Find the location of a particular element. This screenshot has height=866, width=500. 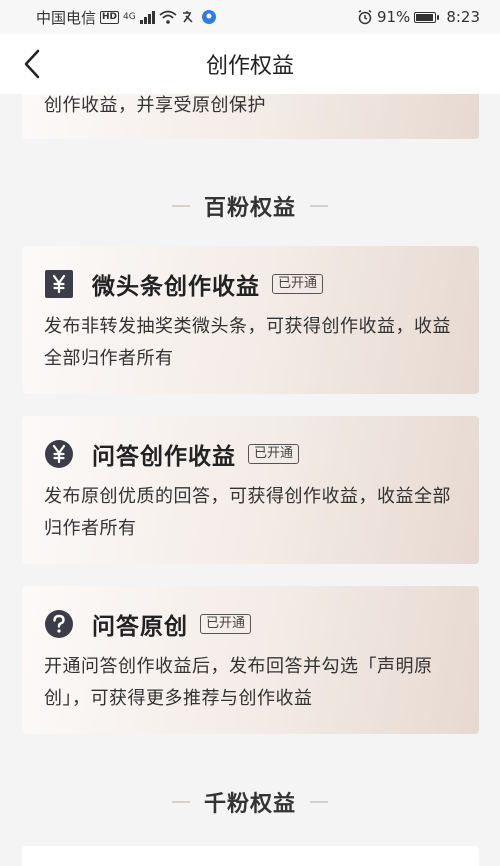

benefit-title-row: 问答原创 已开通 is located at coordinates (250, 624).